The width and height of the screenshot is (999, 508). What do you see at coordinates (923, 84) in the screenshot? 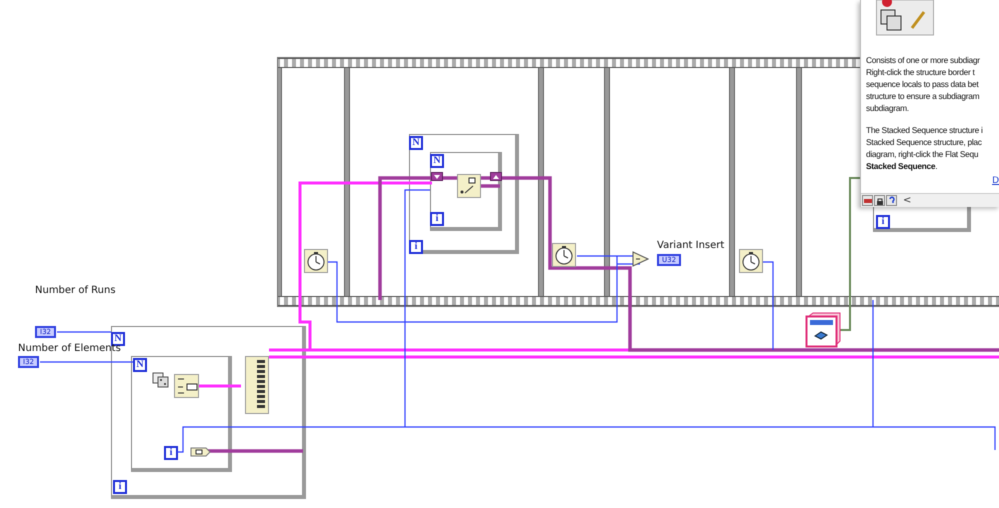
I see `help-description: Consists of one or more subdiagr Right-click the structure border t sequence locals to pass data bet structure to ensure a subdiagram subdiagram.` at bounding box center [923, 84].